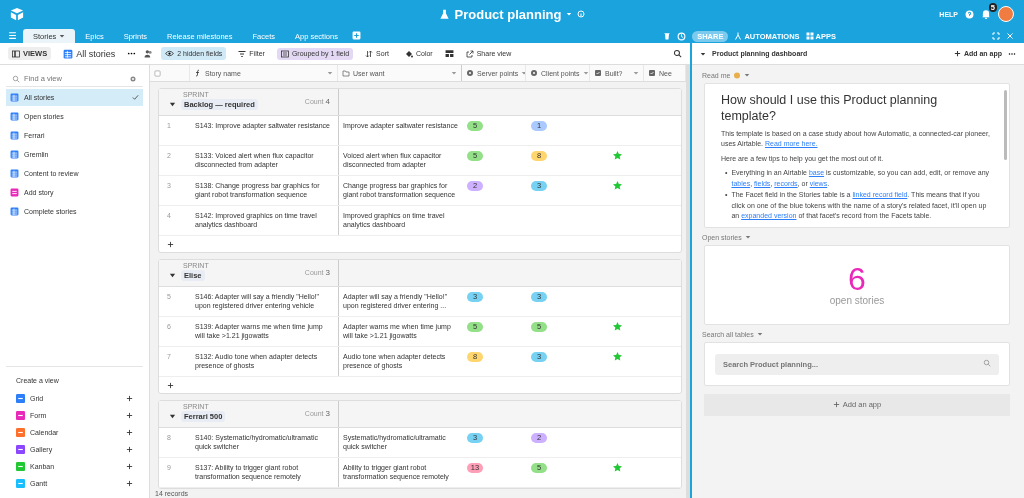  I want to click on count-value: 4, so click(327, 101).